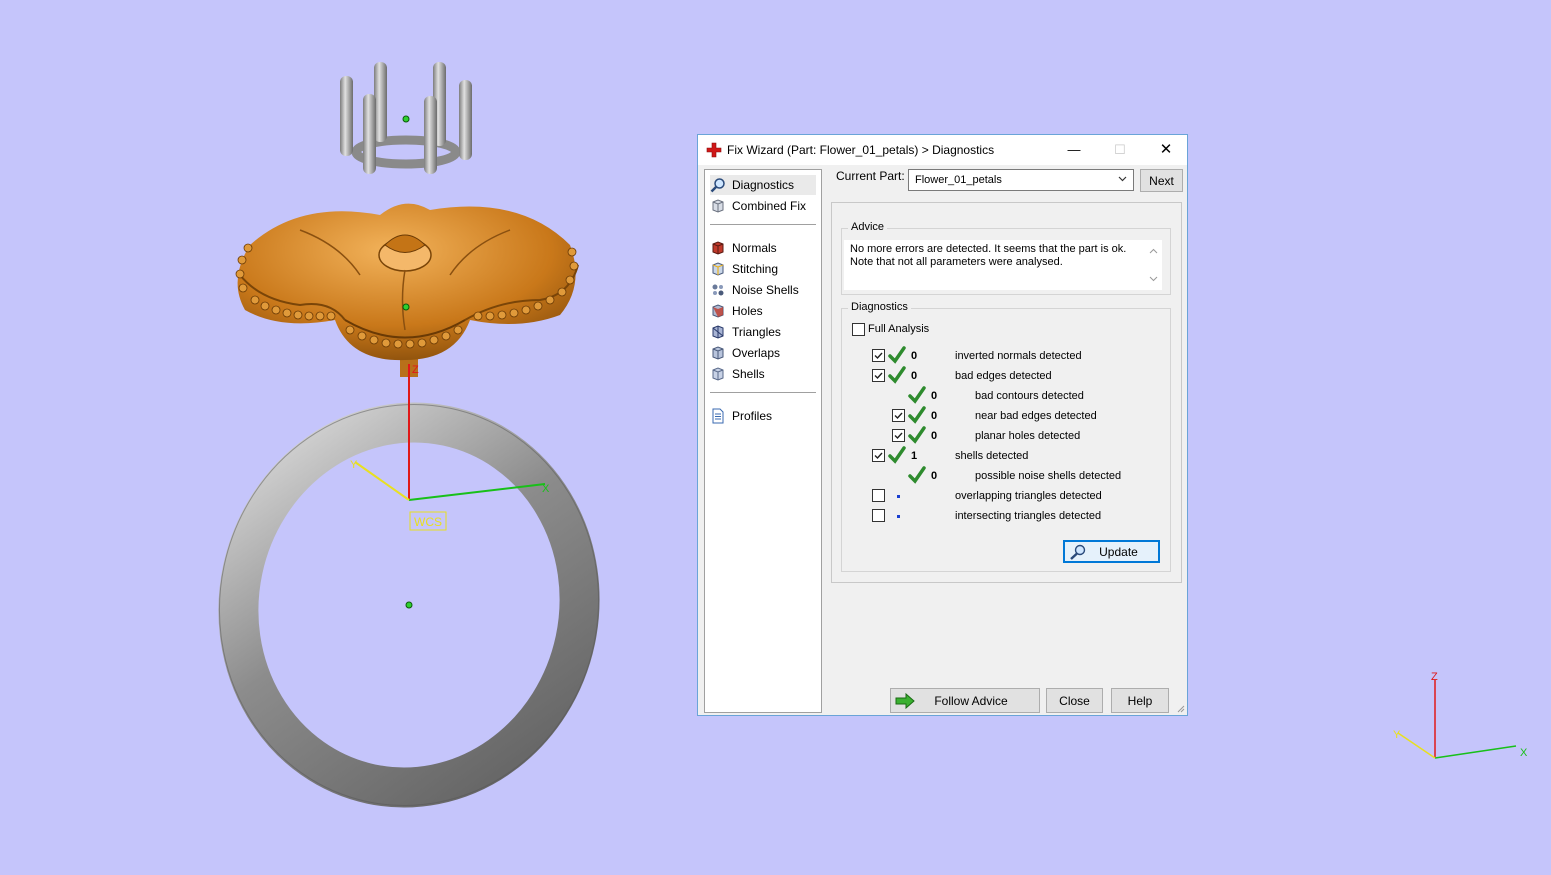 This screenshot has height=875, width=1551. I want to click on follow-advice-label: Follow Advice, so click(971, 700).